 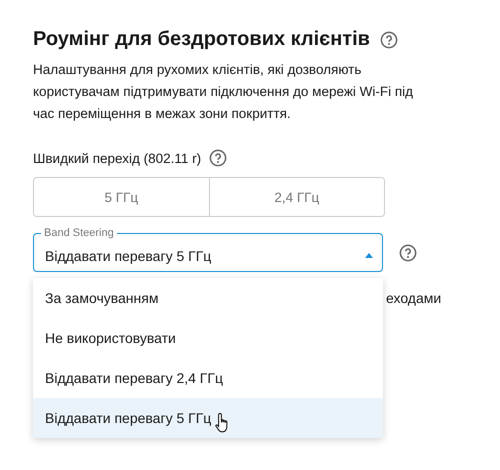 I want to click on segment-button: 2,4 ГГц, so click(x=296, y=197).